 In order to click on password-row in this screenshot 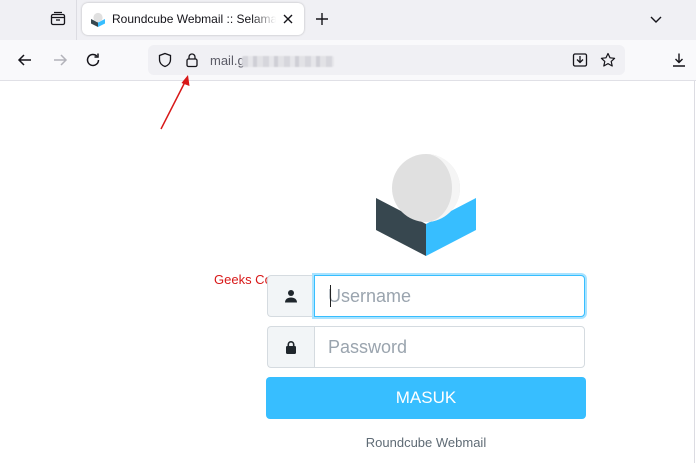, I will do `click(426, 347)`.